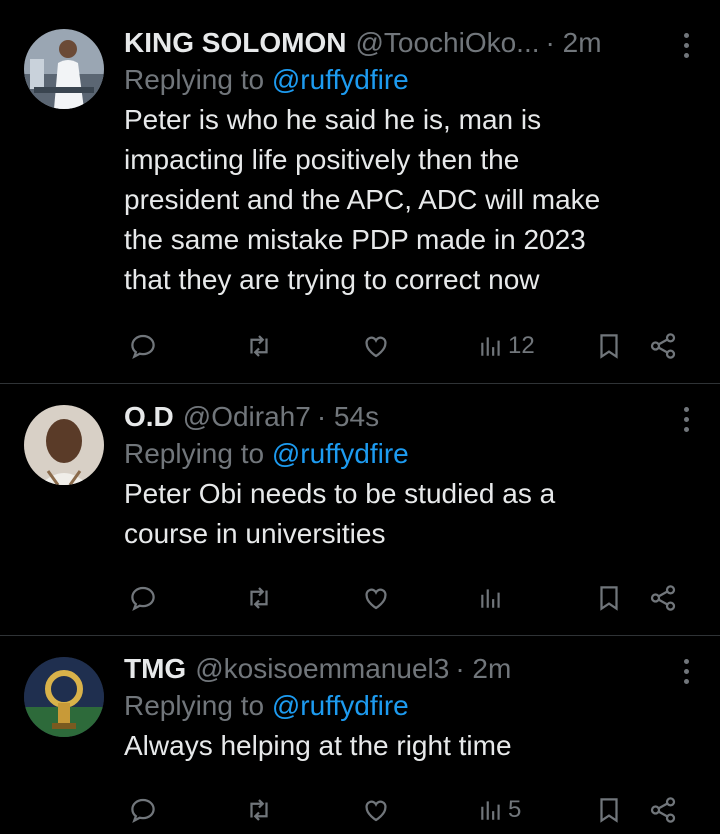 This screenshot has height=834, width=720. Describe the element at coordinates (322, 159) in the screenshot. I see `tweet-text-line: impacting life positively then the` at that location.